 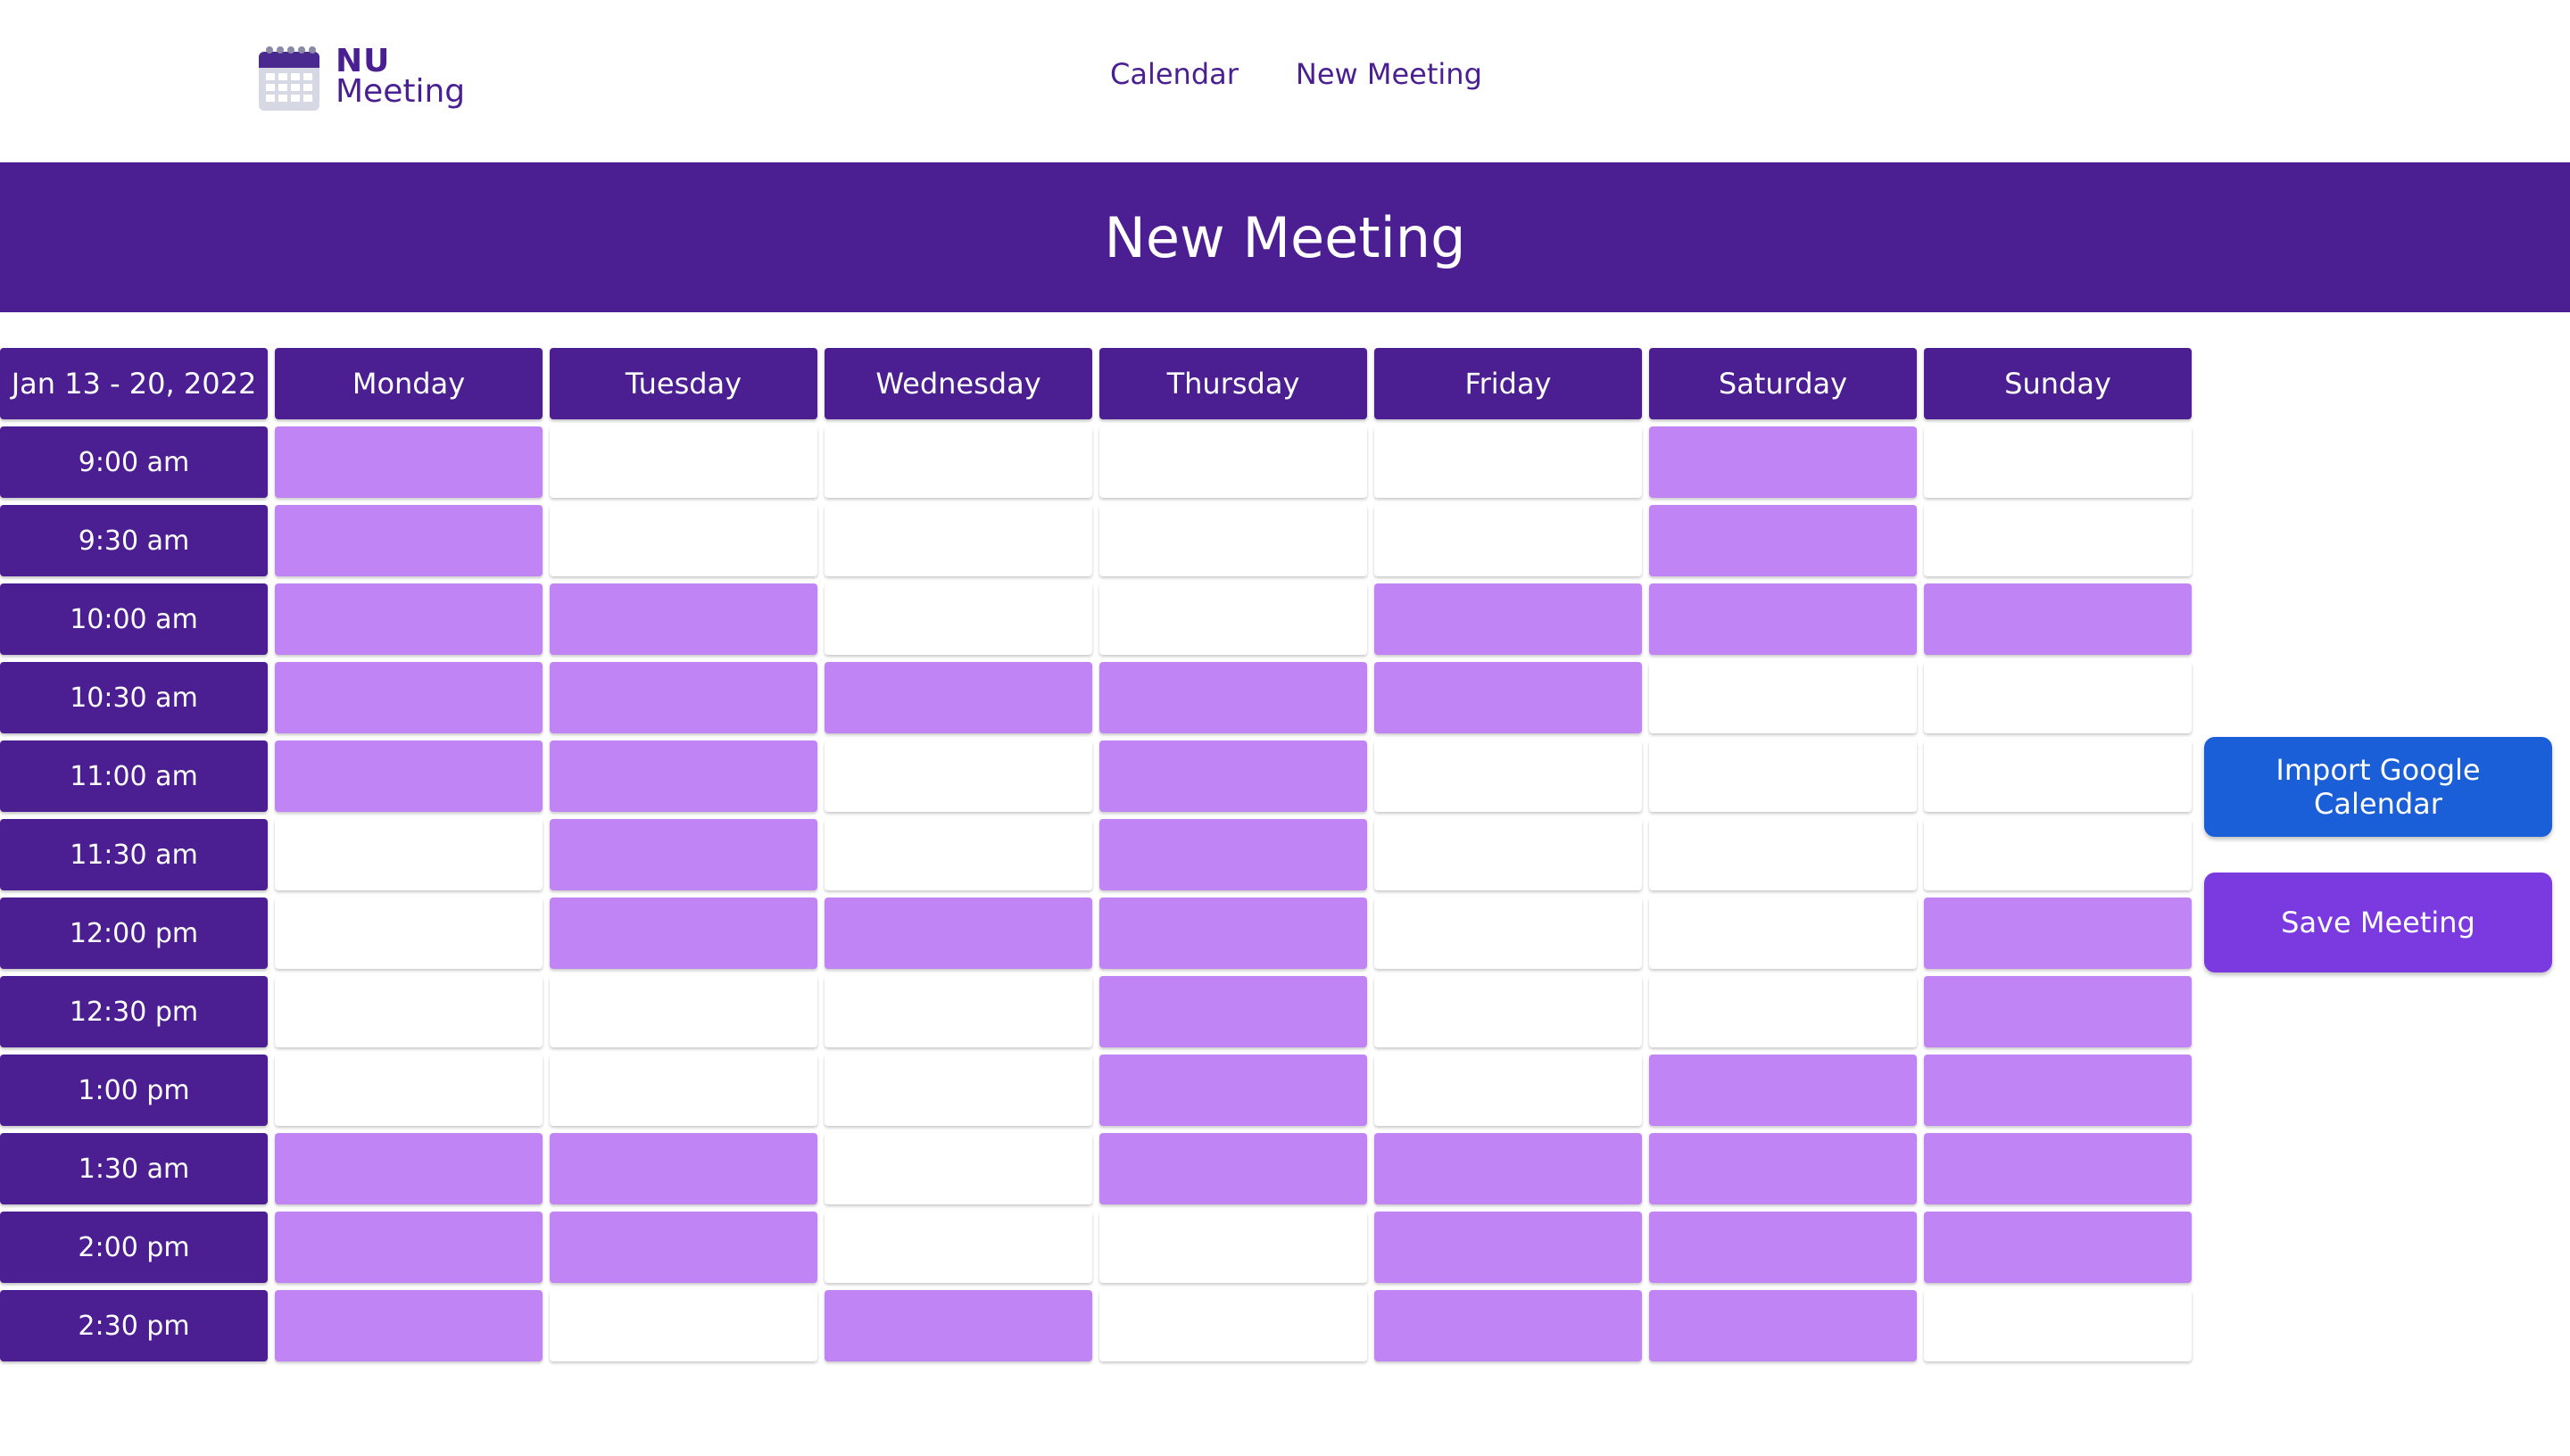 I want to click on day-header-tuesday: Tuesday, so click(x=684, y=384).